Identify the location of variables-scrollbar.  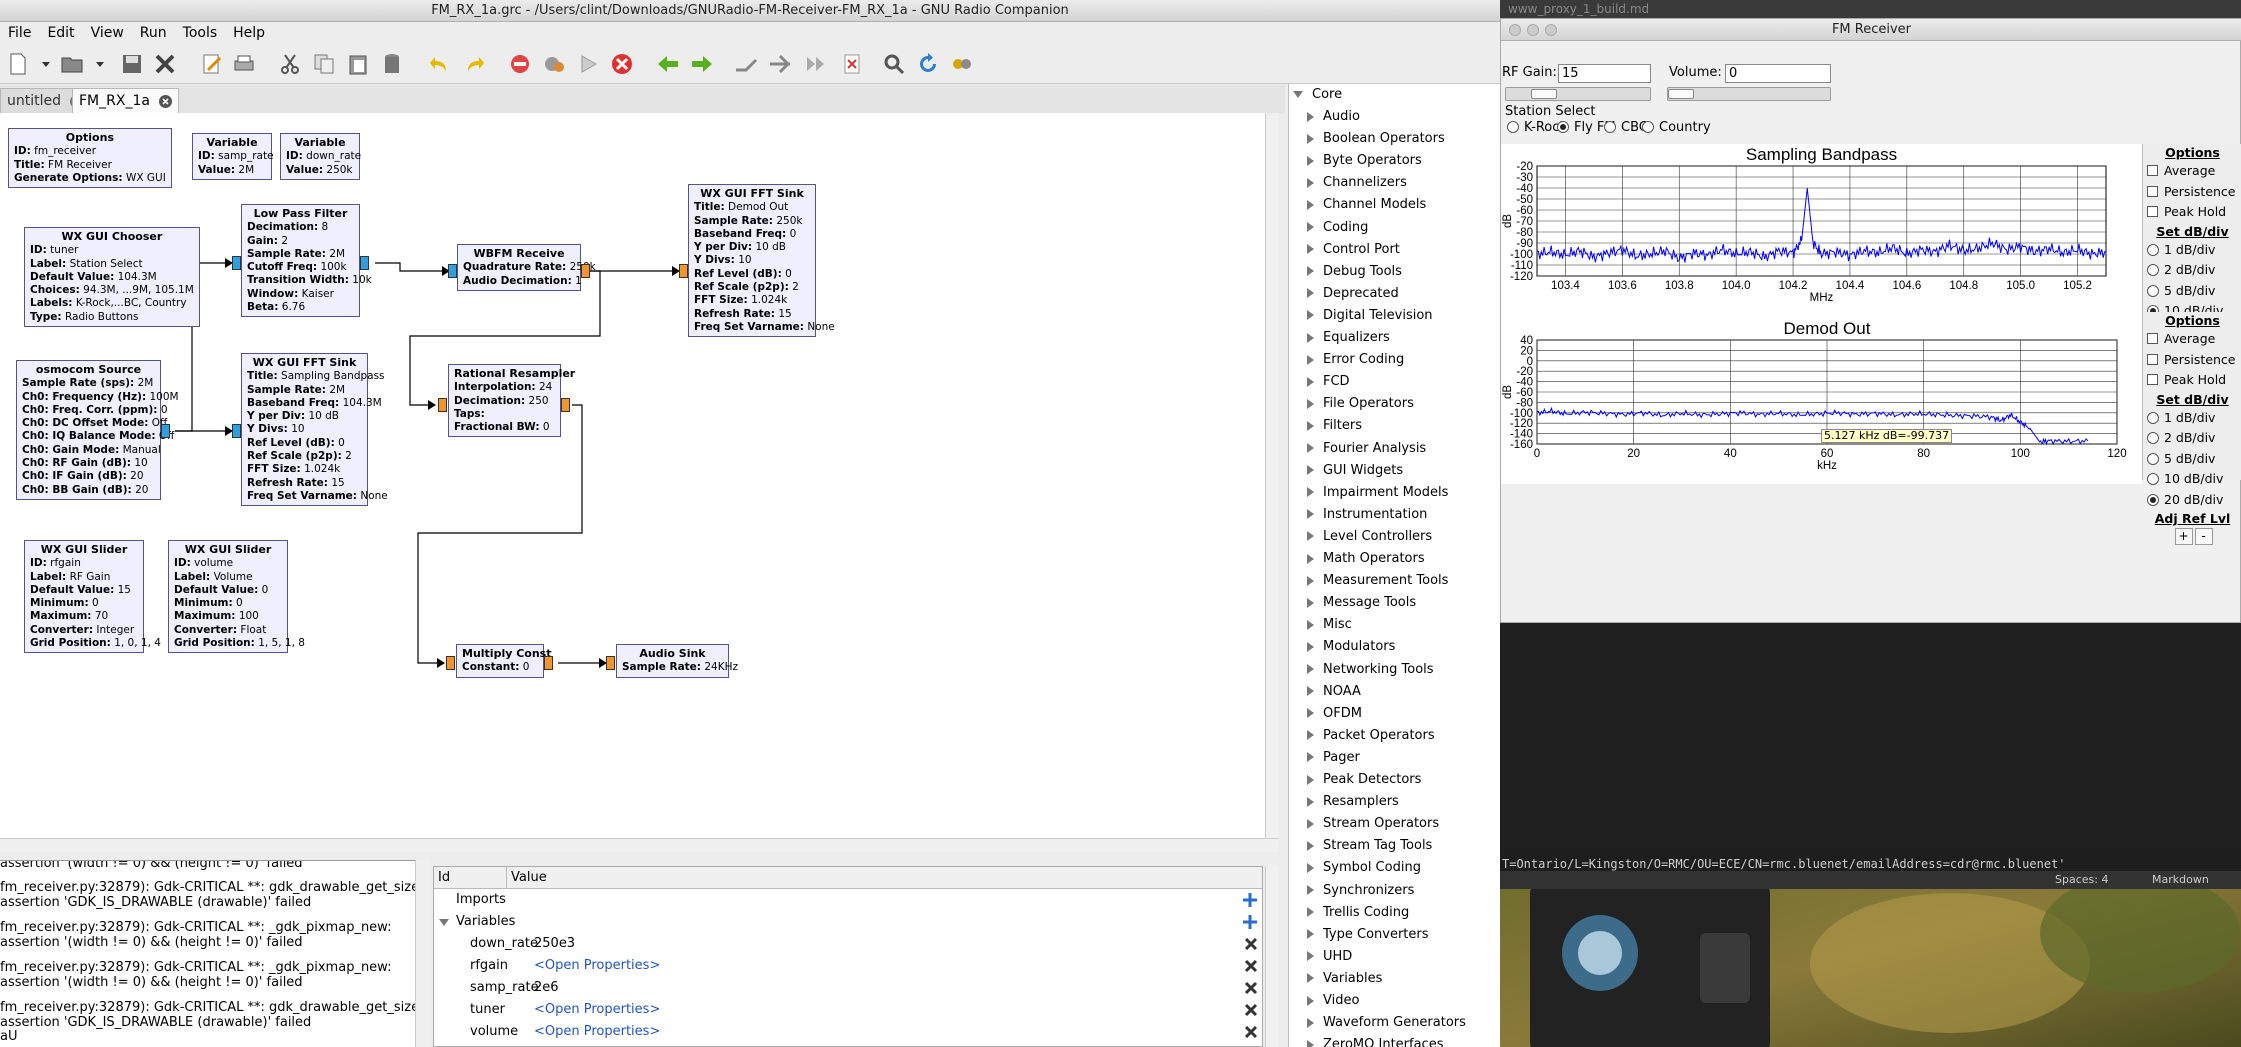
(1272, 956).